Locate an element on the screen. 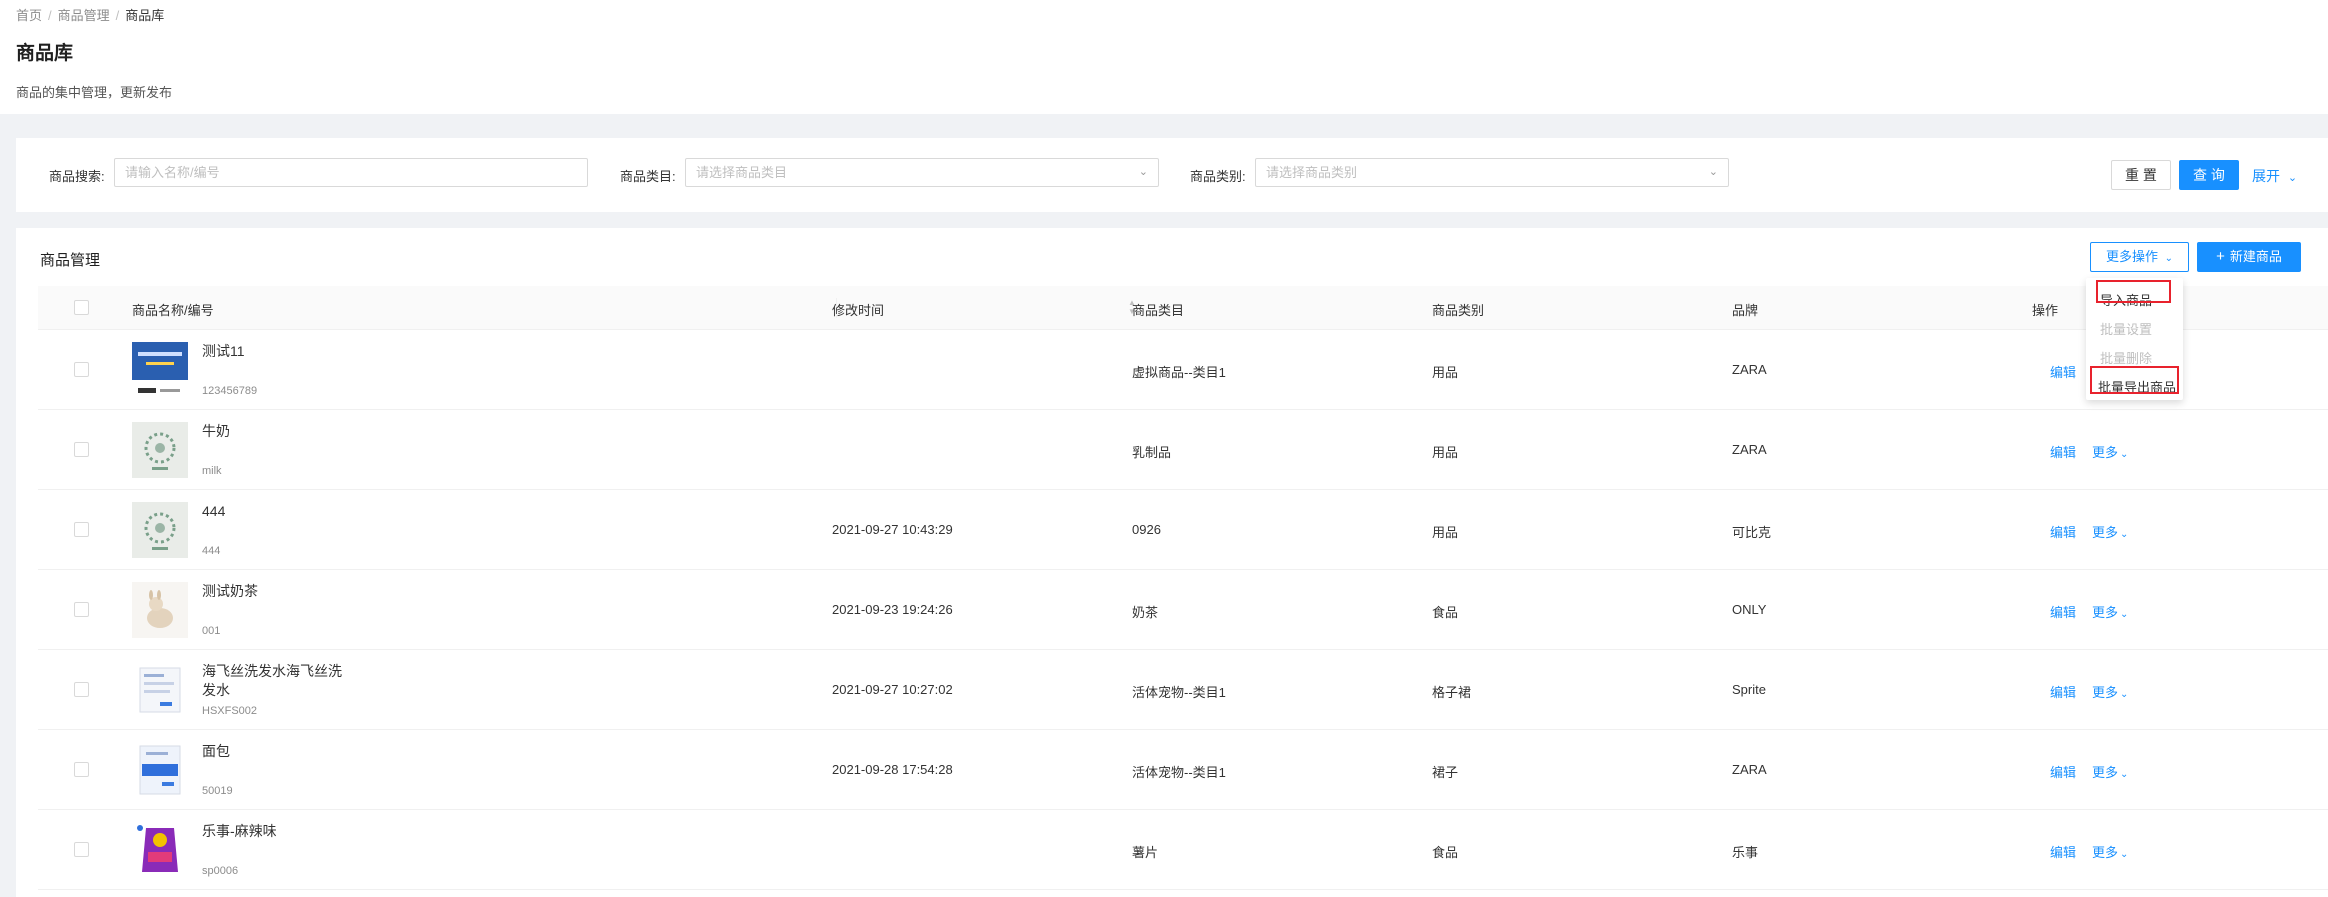 Image resolution: width=2328 pixels, height=897 pixels. product-brand: 可比克 is located at coordinates (1752, 532).